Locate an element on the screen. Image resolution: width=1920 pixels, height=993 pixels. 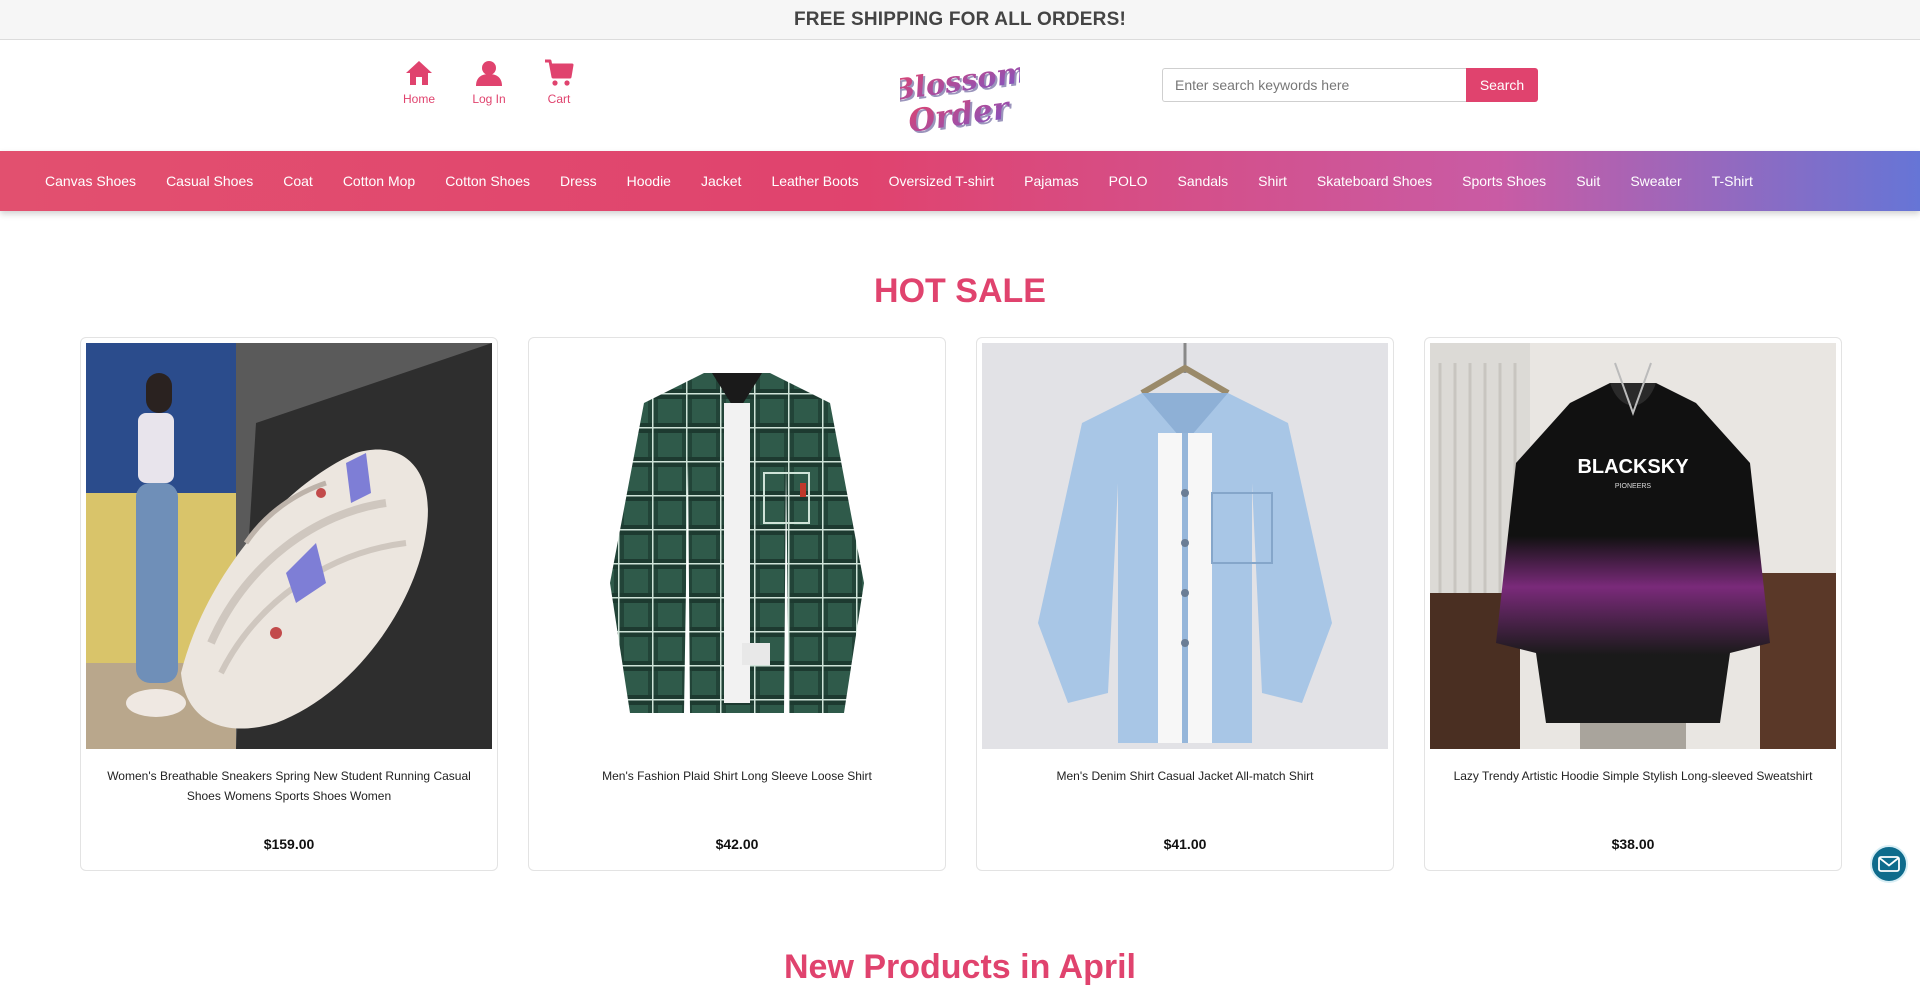
shipping-banner-text: FREE SHIPPING FOR ALL ORDERS! is located at coordinates (960, 19).